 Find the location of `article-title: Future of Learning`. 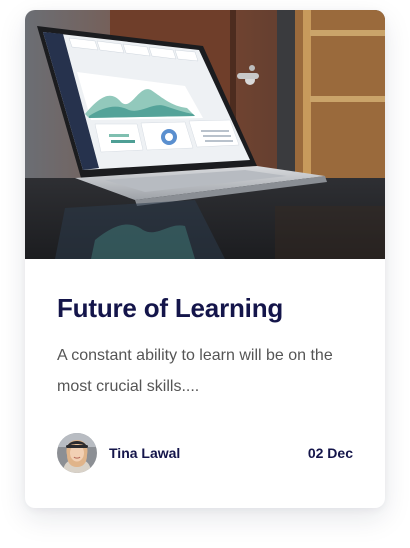

article-title: Future of Learning is located at coordinates (170, 308).